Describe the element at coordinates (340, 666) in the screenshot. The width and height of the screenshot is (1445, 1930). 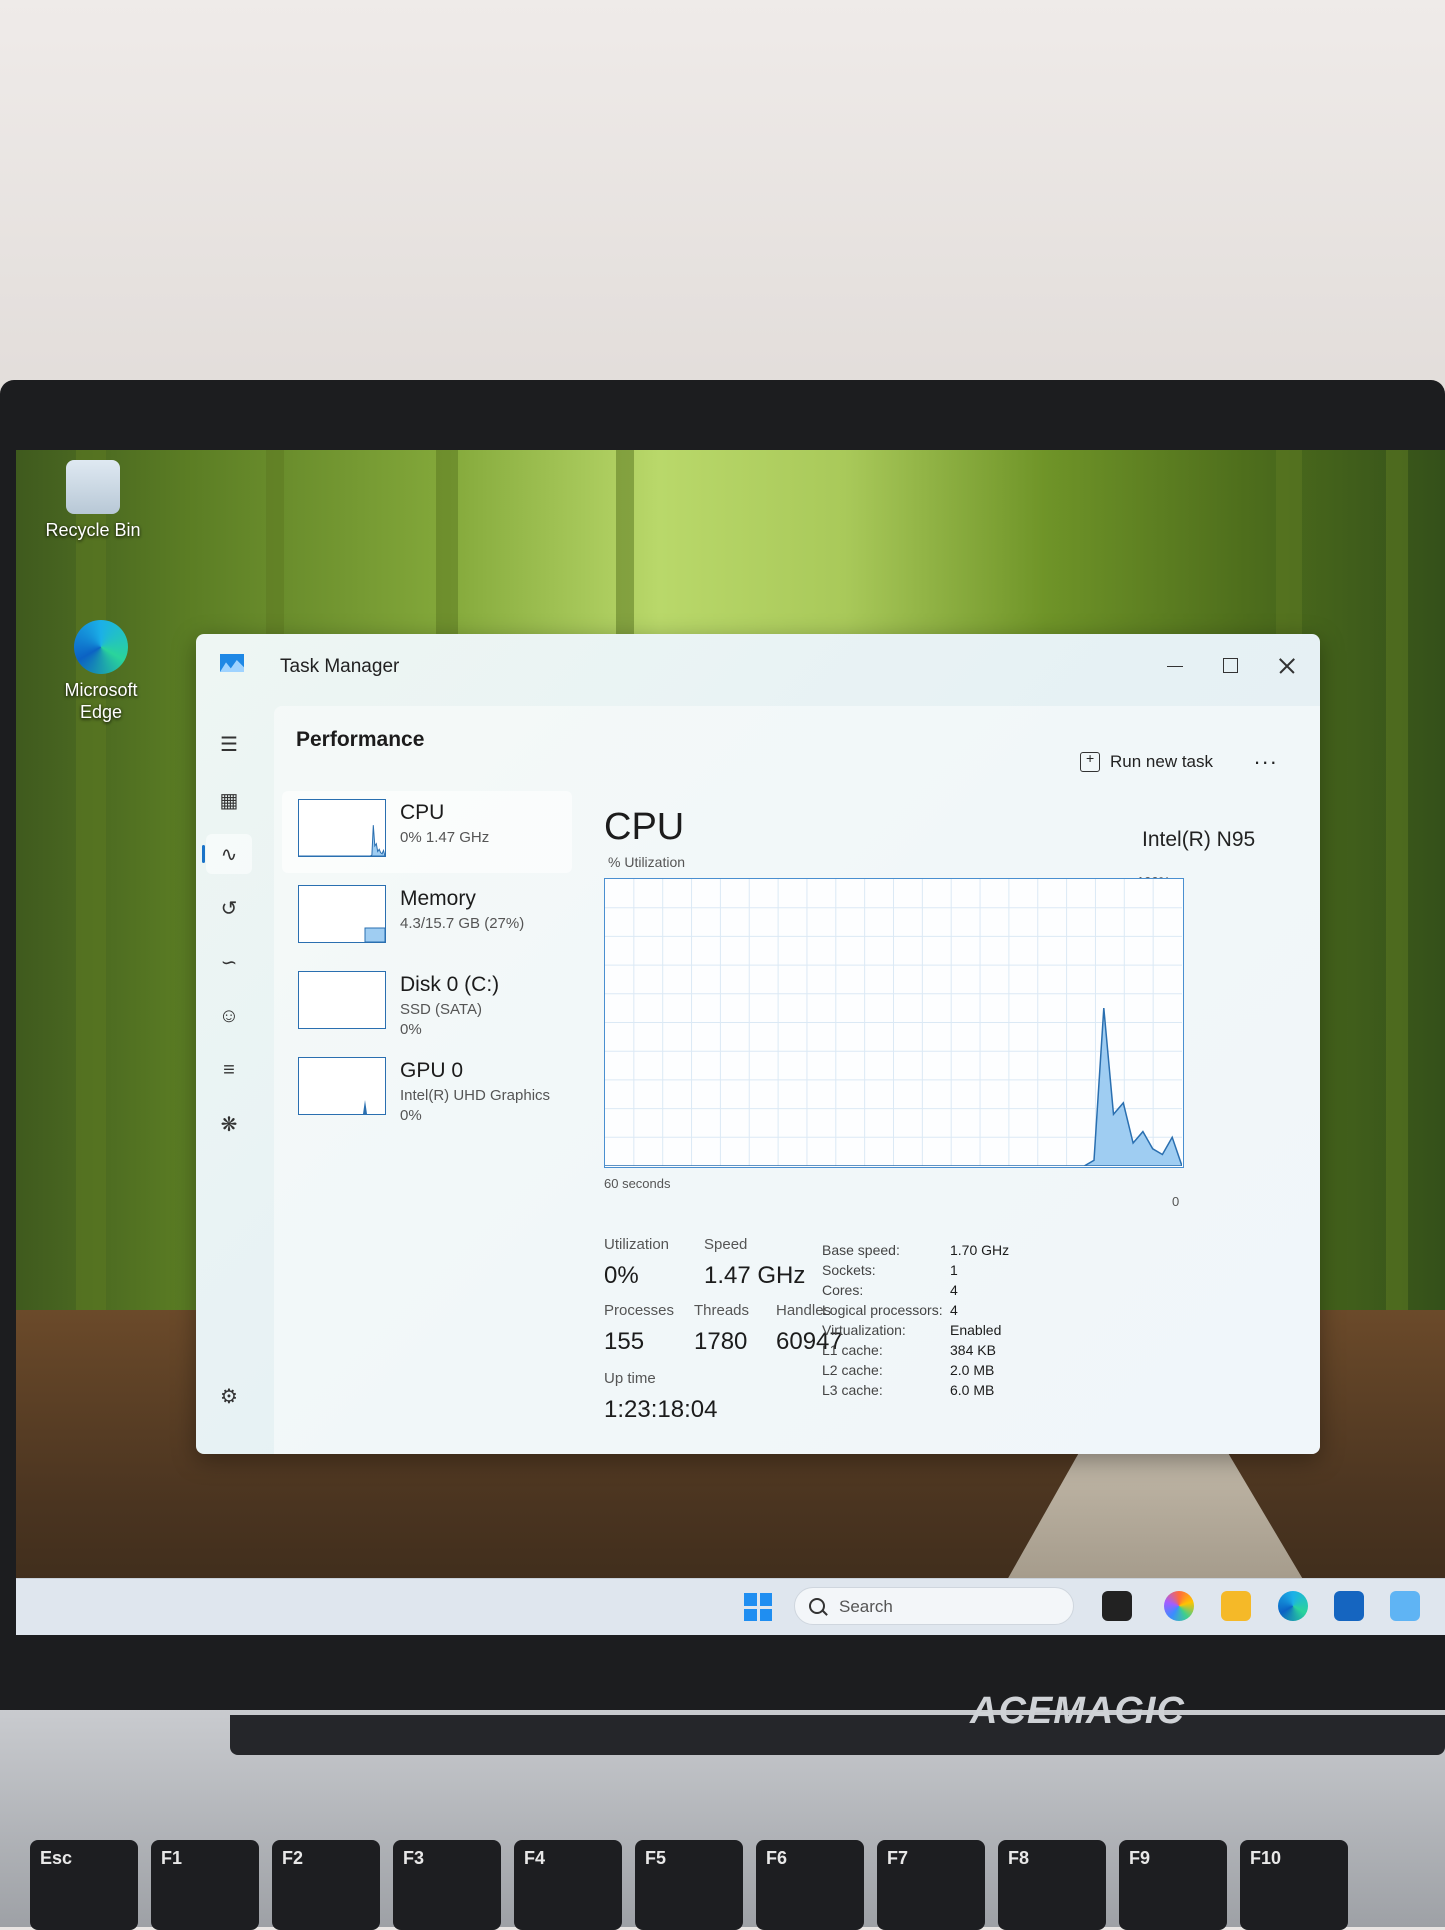
I see `window-title: Task Manager` at that location.